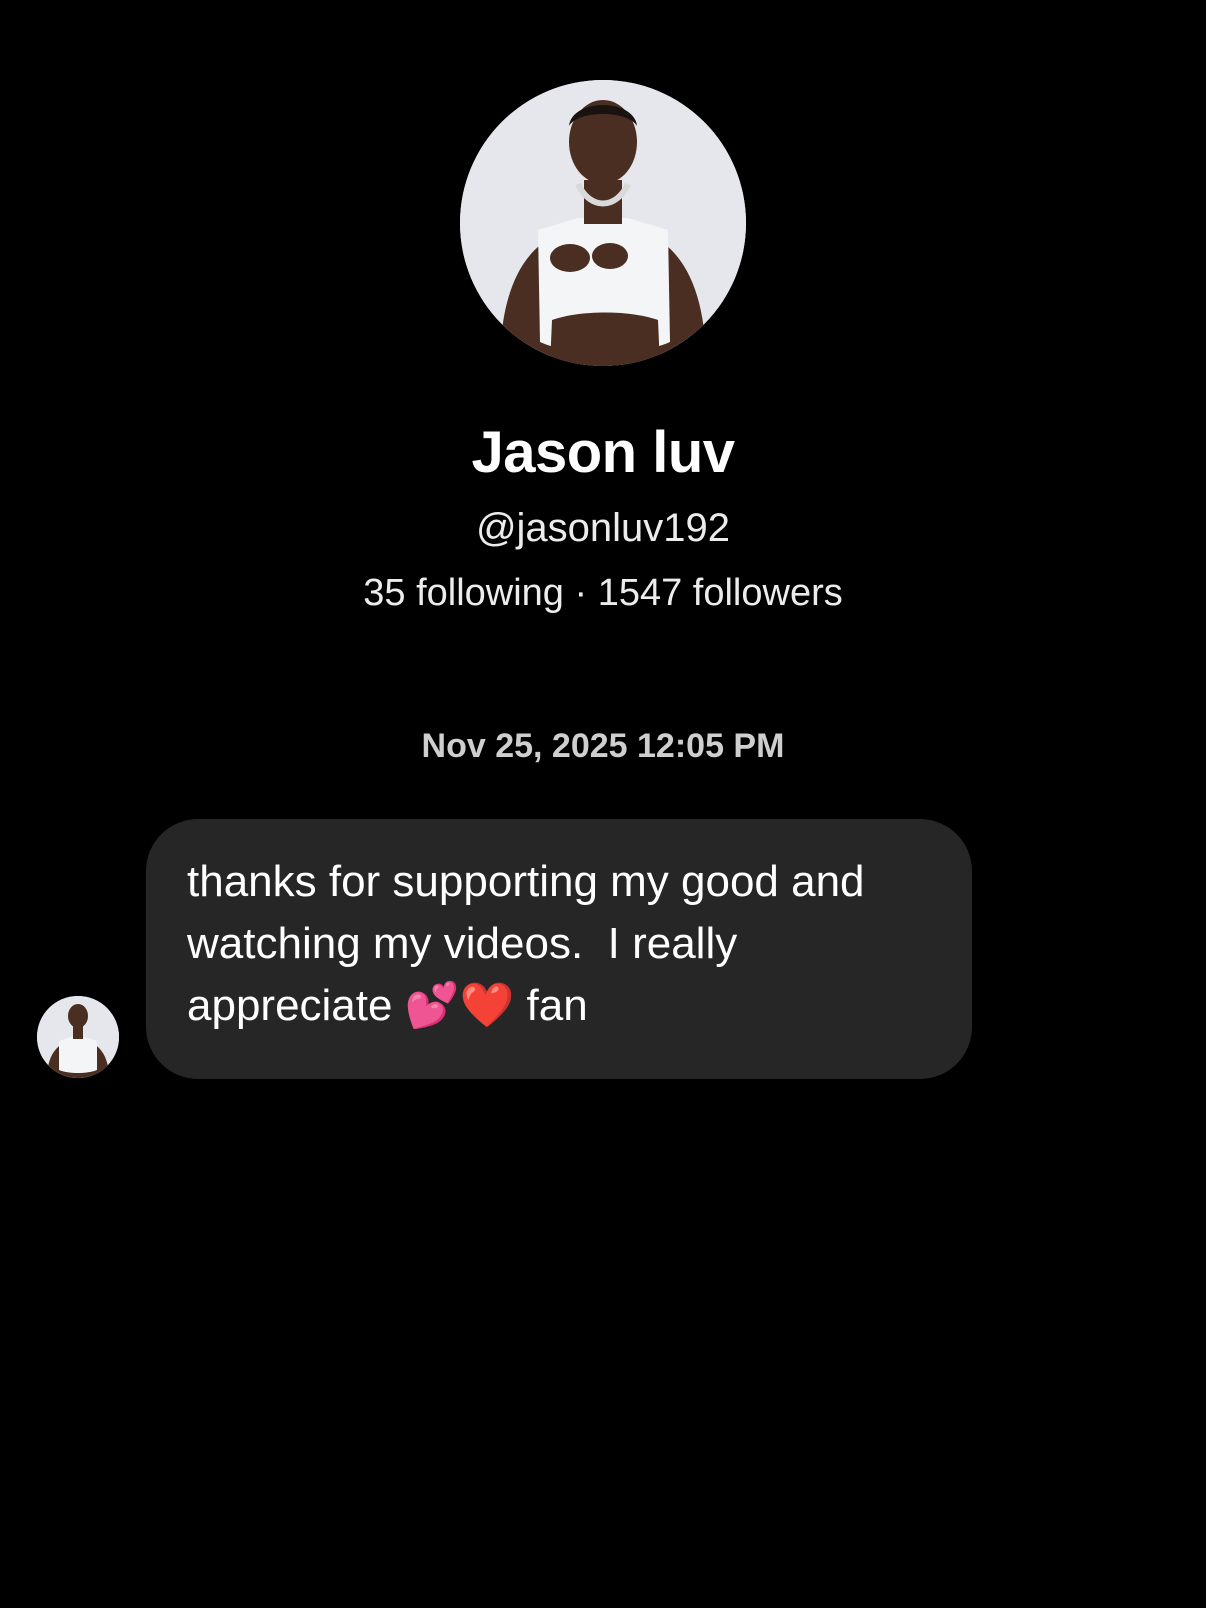 Image resolution: width=1206 pixels, height=1608 pixels. I want to click on message-timestamp: Nov 25, 2025 12:05 PM, so click(603, 746).